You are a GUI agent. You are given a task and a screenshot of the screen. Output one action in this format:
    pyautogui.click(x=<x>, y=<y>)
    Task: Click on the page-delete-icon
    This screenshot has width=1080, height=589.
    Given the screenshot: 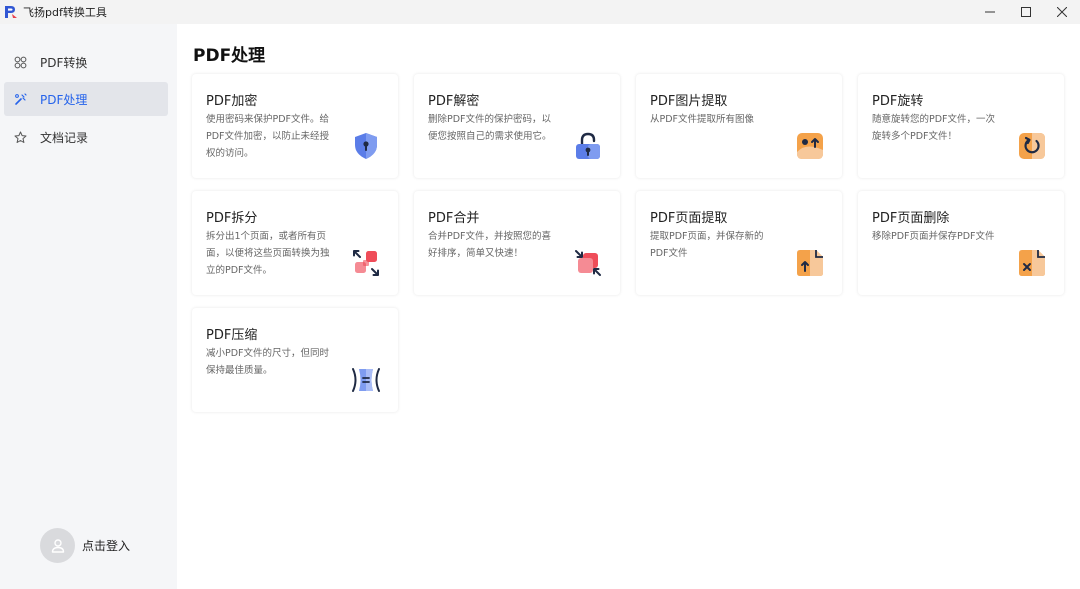 What is the action you would take?
    pyautogui.click(x=1032, y=263)
    